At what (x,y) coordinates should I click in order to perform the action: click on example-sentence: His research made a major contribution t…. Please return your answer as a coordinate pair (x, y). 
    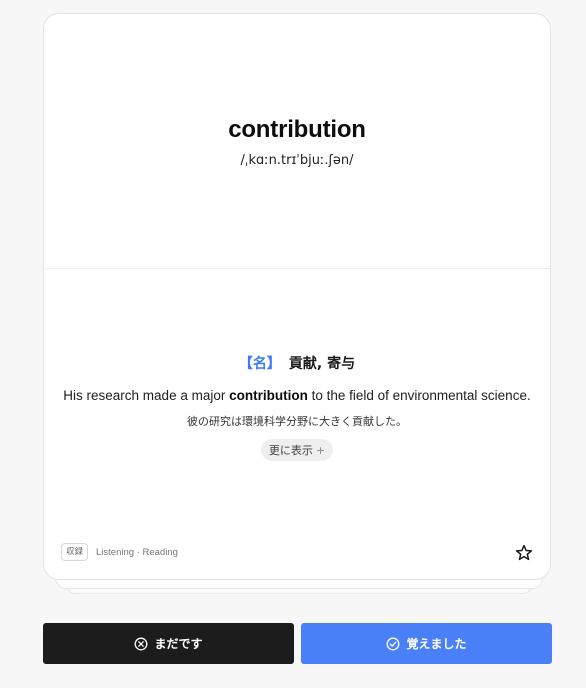
    Looking at the image, I should click on (297, 395).